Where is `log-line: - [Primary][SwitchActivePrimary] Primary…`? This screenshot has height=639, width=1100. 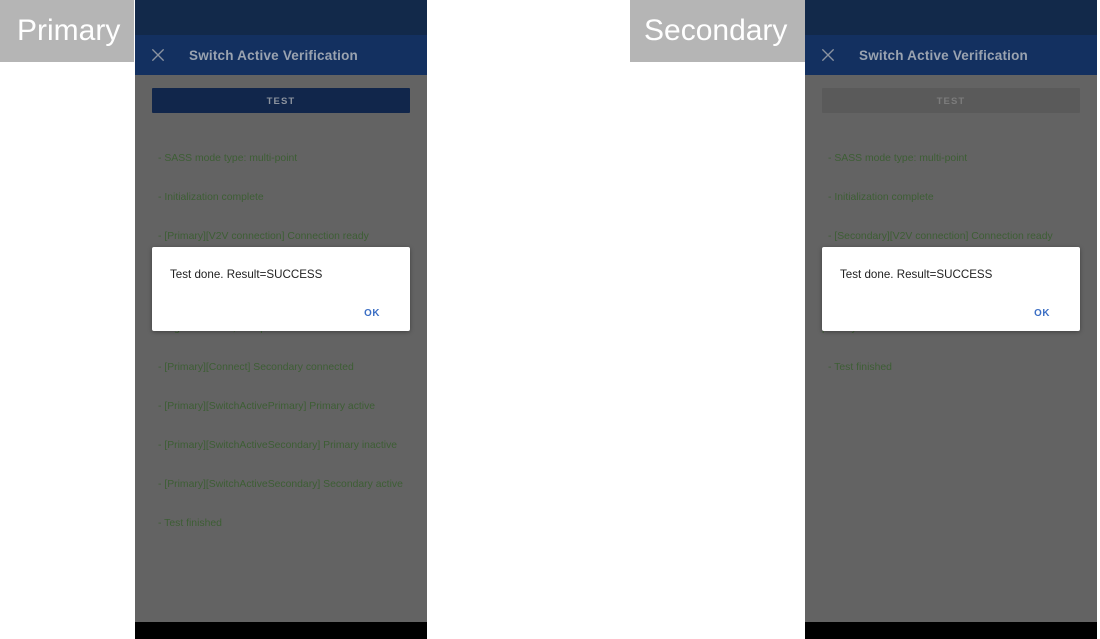 log-line: - [Primary][SwitchActivePrimary] Primary… is located at coordinates (267, 406).